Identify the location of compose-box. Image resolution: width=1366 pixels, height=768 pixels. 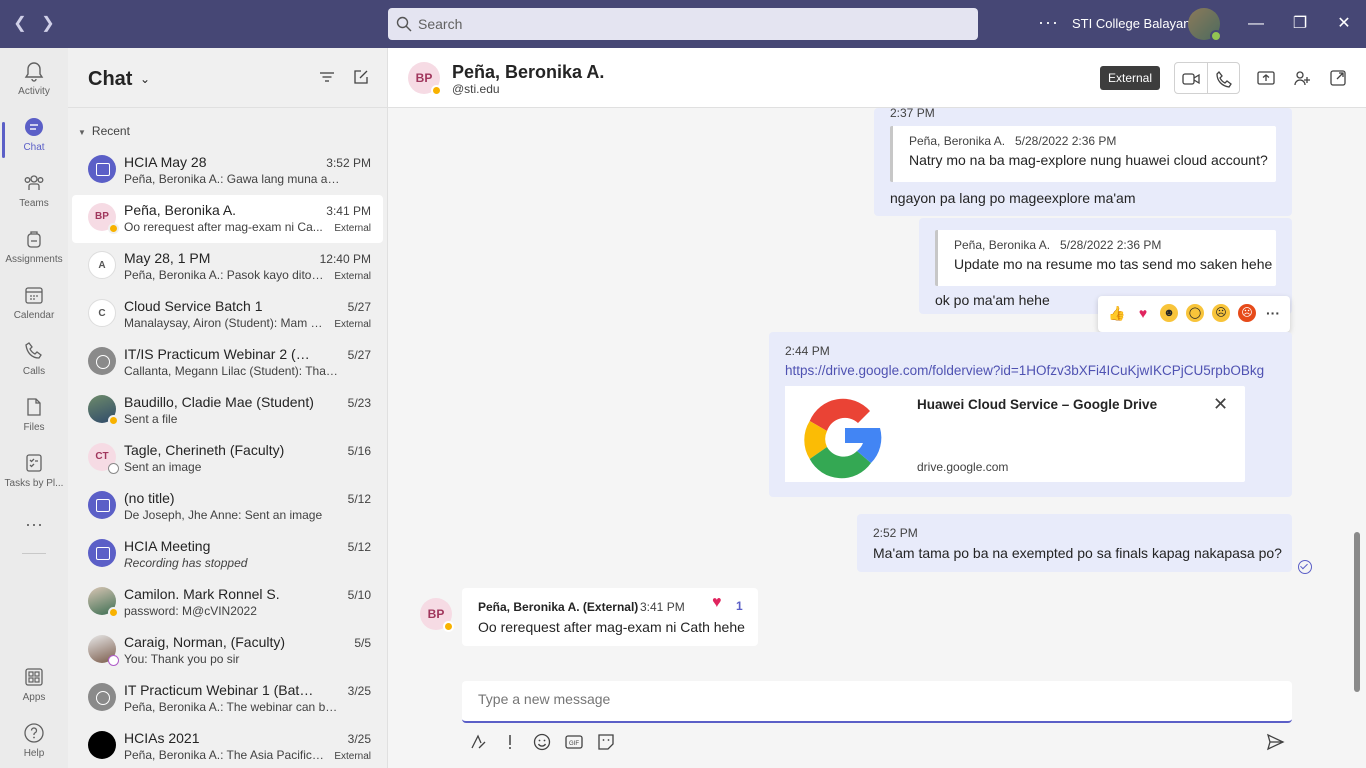
(877, 702).